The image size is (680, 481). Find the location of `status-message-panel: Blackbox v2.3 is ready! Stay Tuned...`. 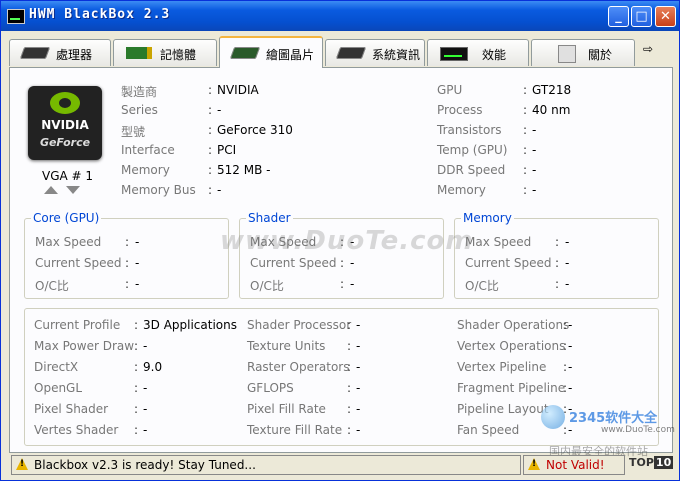

status-message-panel: Blackbox v2.3 is ready! Stay Tuned... is located at coordinates (266, 465).